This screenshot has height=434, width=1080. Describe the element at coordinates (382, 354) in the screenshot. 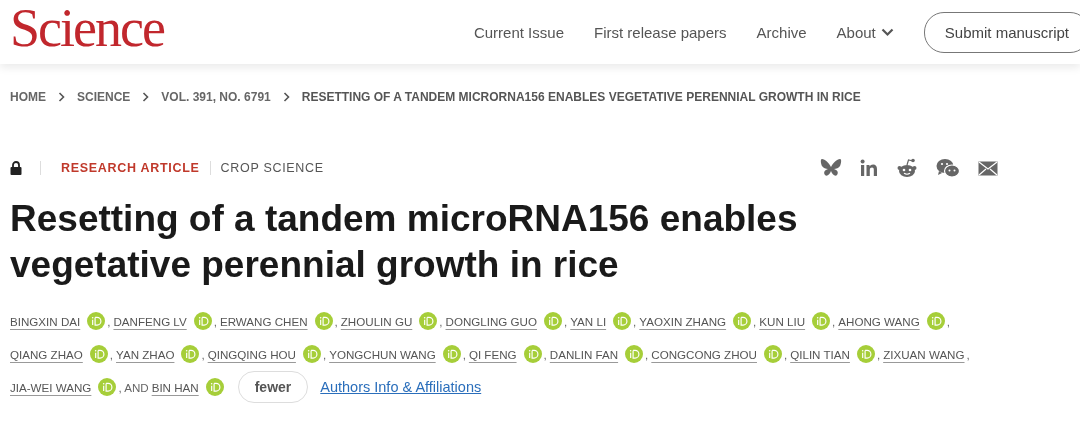

I see `author-link: YONGCHUN WANG` at that location.